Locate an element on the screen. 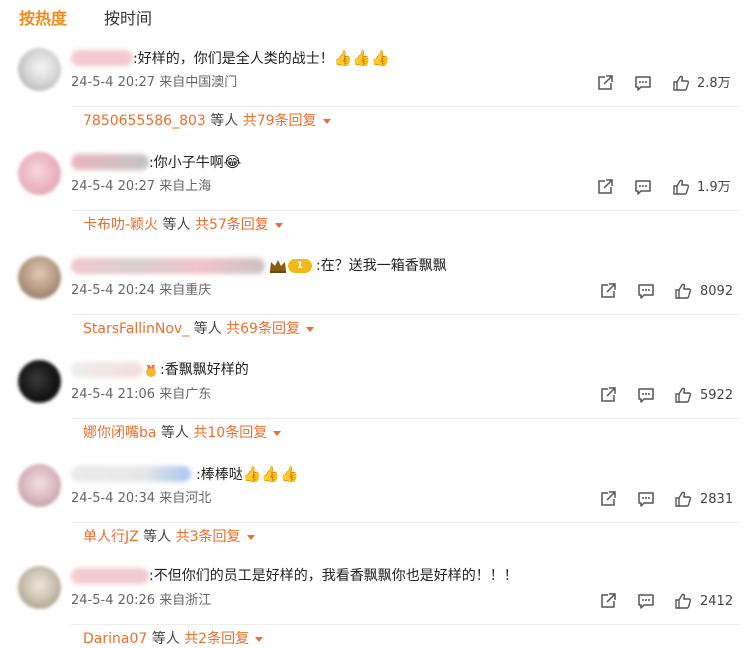  comment-body: :在？送我一箱香飘飘 is located at coordinates (381, 266).